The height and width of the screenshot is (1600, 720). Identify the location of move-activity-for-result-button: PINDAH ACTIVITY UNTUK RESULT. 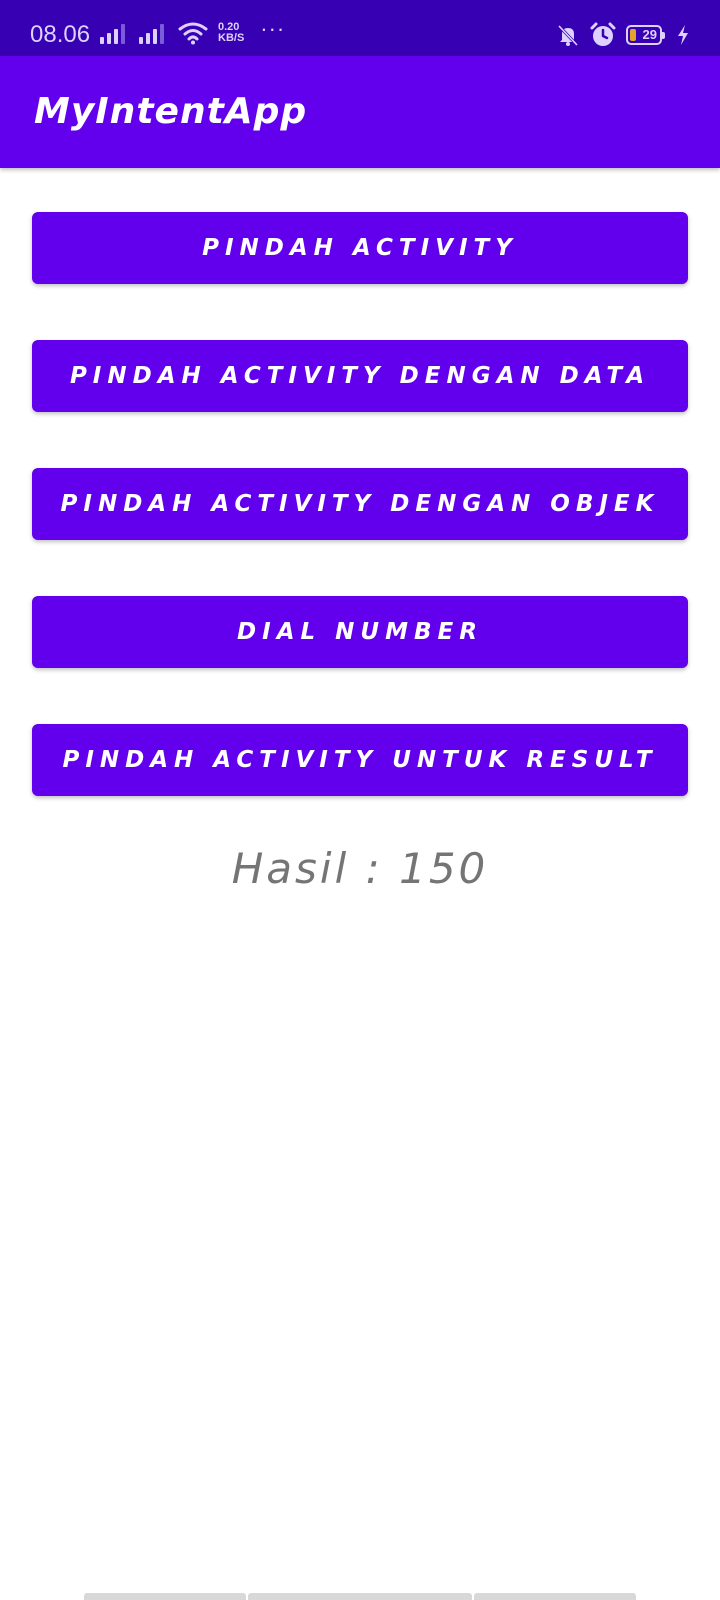
(360, 760).